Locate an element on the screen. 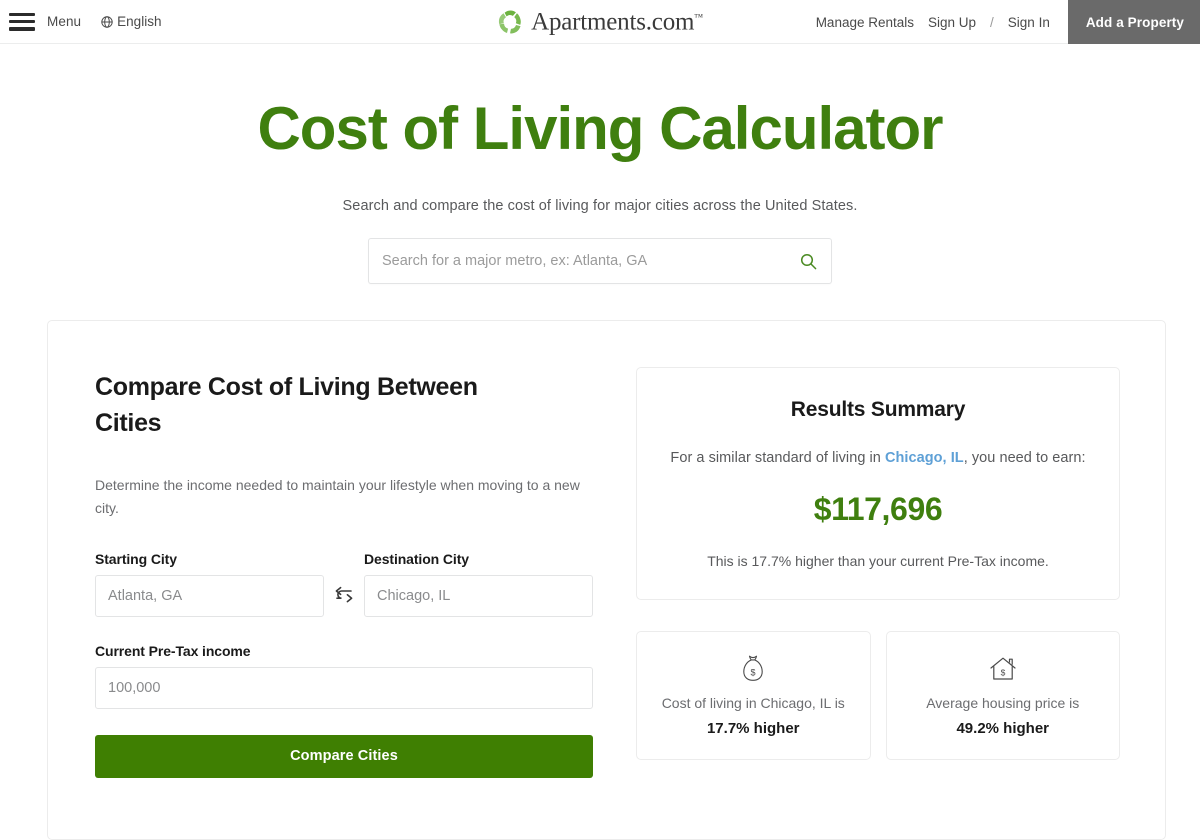 This screenshot has width=1200, height=840. globe-icon is located at coordinates (107, 21).